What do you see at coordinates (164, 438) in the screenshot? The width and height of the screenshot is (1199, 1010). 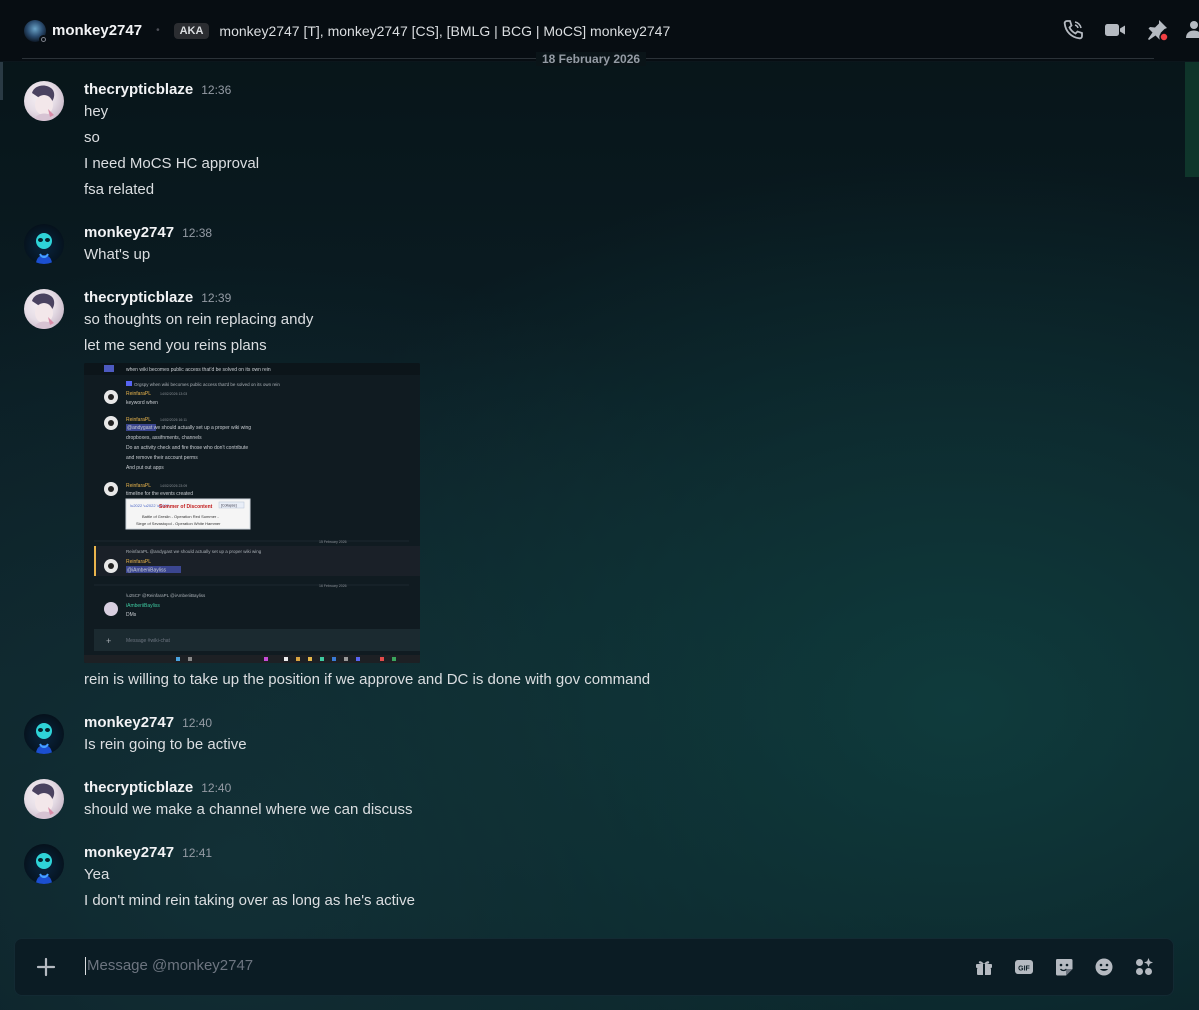 I see `attachment-text: dropboxes, assifnments, channels` at bounding box center [164, 438].